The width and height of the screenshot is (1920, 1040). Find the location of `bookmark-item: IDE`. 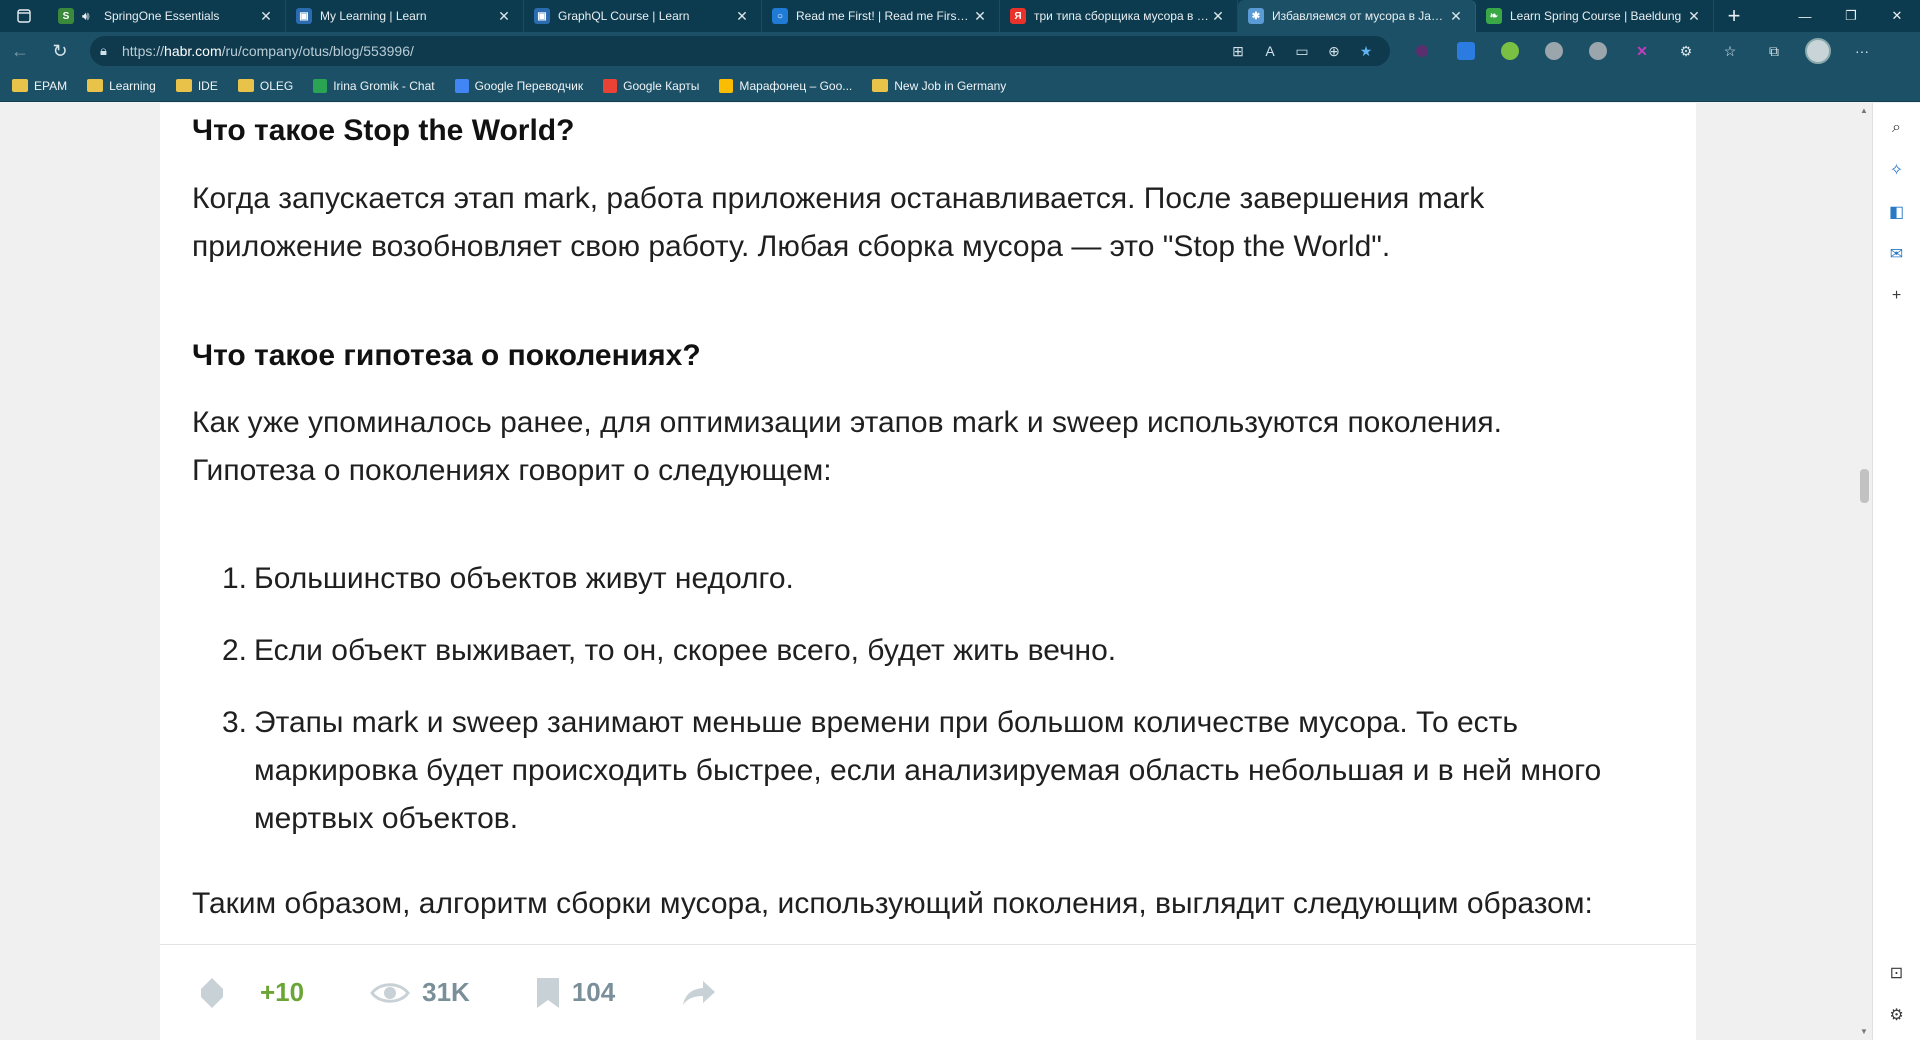

bookmark-item: IDE is located at coordinates (196, 86).